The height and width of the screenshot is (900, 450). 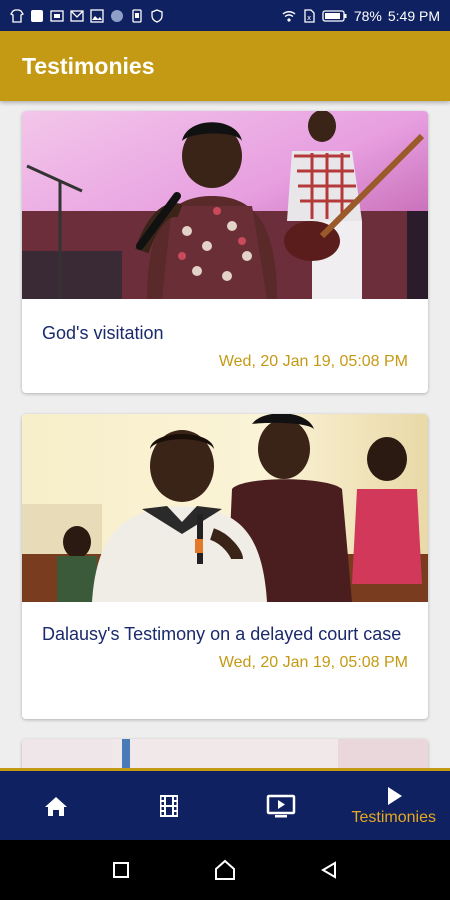 What do you see at coordinates (367, 15) in the screenshot?
I see `battery-percent: 78%` at bounding box center [367, 15].